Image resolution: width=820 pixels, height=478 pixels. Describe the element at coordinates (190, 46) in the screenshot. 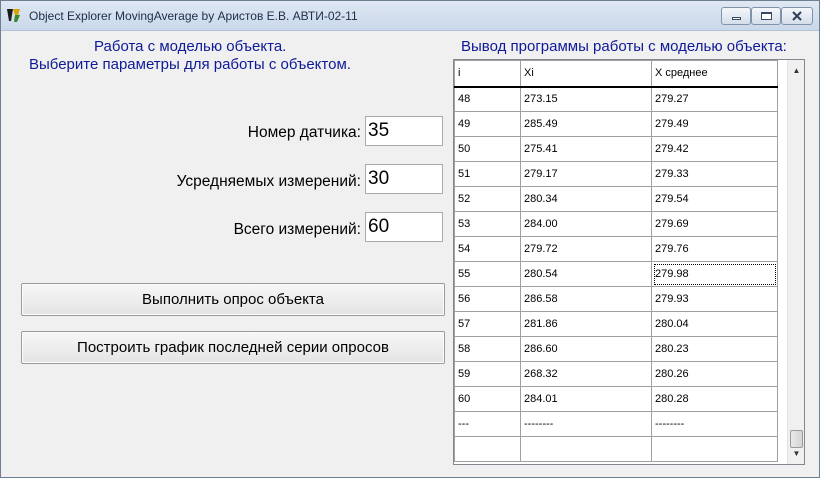

I see `left-heading-line1: Работа с моделью объекта.` at that location.